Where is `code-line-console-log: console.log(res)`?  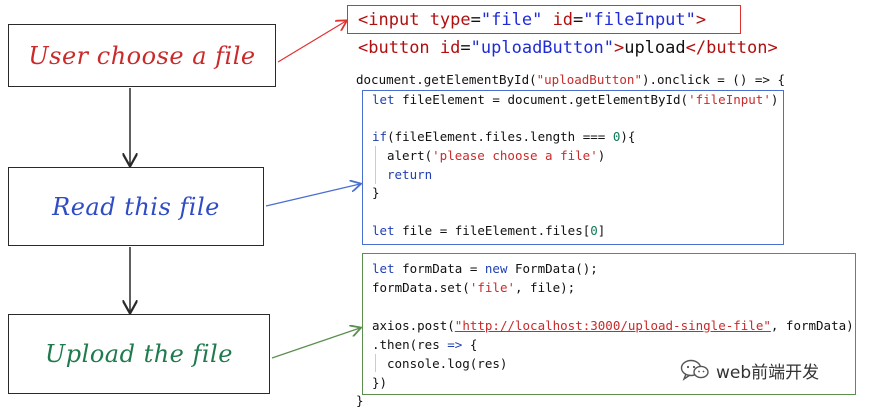 code-line-console-log: console.log(res) is located at coordinates (447, 363).